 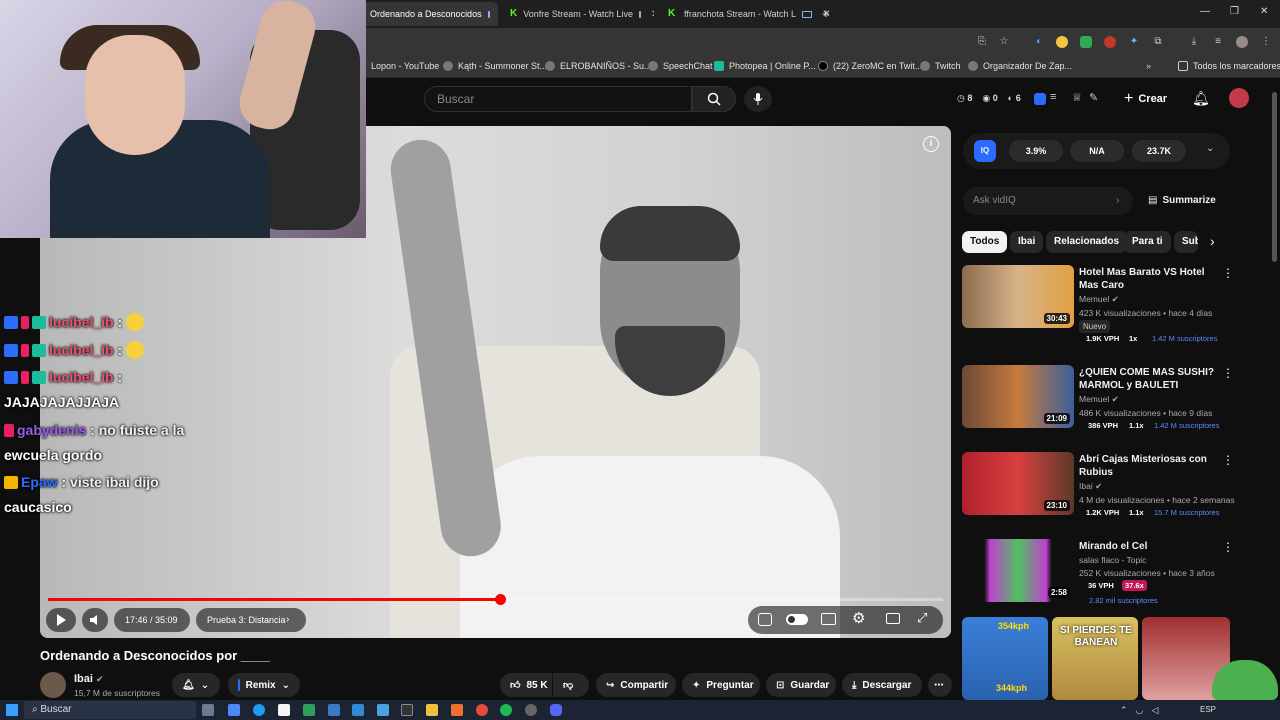 What do you see at coordinates (758, 99) in the screenshot?
I see `voice-search-button` at bounding box center [758, 99].